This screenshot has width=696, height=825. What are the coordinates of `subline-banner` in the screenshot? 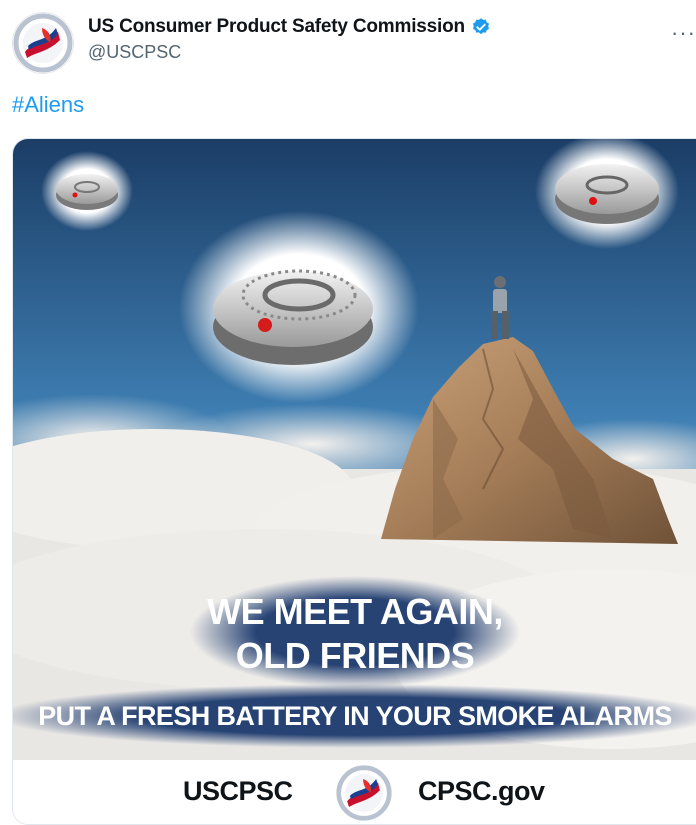 It's located at (354, 716).